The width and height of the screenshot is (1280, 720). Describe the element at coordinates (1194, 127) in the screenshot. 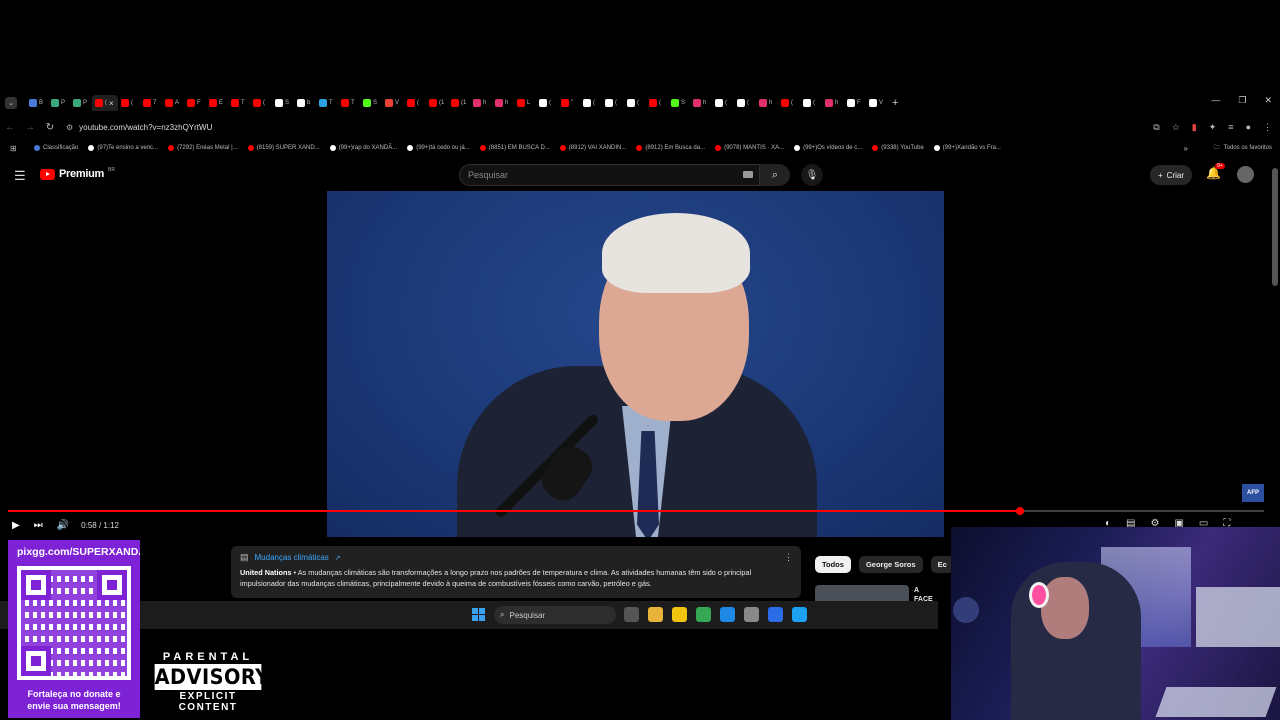

I see `extension-red-icon: ▮` at that location.